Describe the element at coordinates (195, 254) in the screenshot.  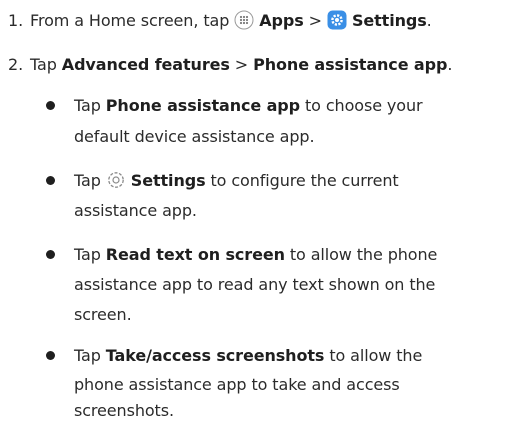
I see `bullet-bold: Read text on screen` at that location.